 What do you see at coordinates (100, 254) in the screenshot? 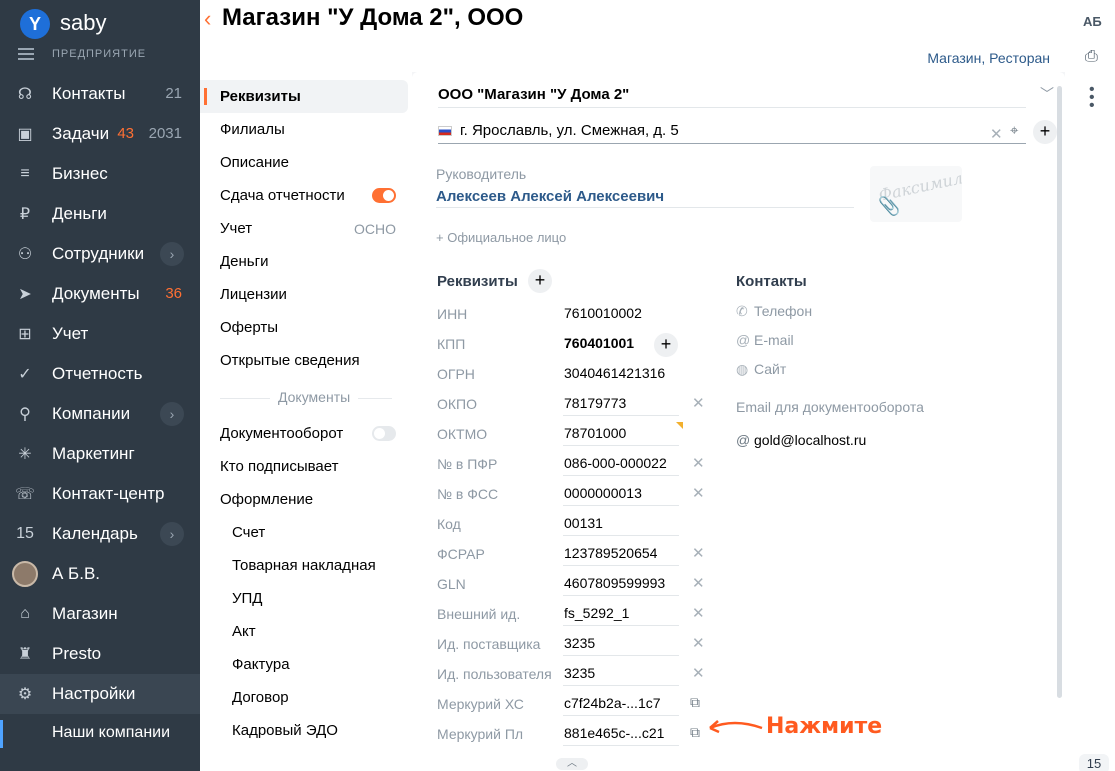
I see `sidebar-item-4: ⚇ Сотрудники ›` at bounding box center [100, 254].